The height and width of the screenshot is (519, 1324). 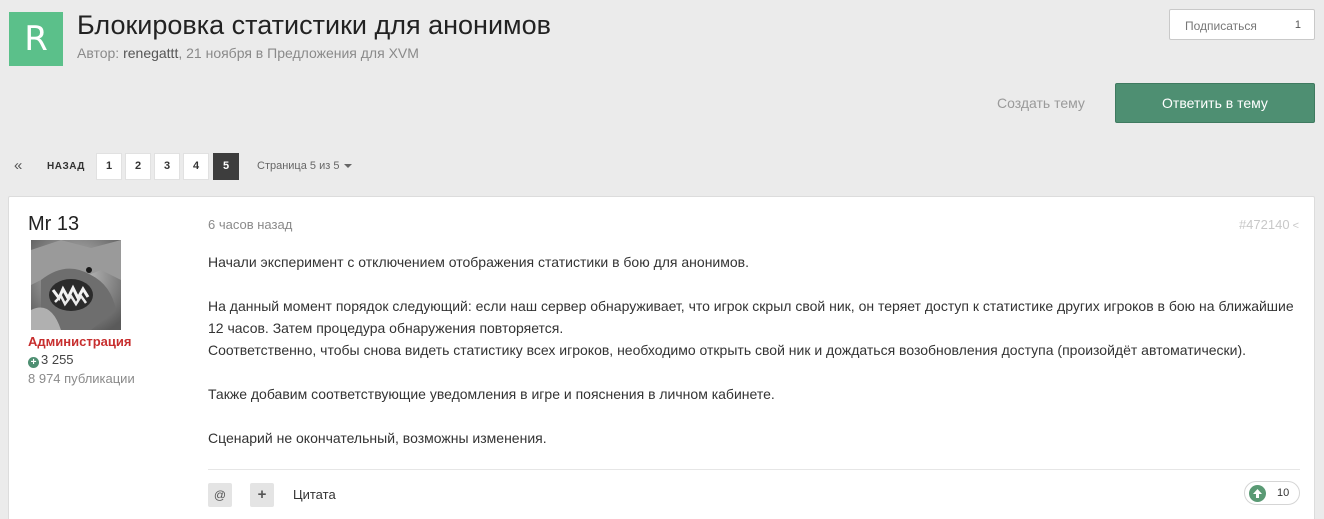 What do you see at coordinates (348, 166) in the screenshot?
I see `caret-down-icon` at bounding box center [348, 166].